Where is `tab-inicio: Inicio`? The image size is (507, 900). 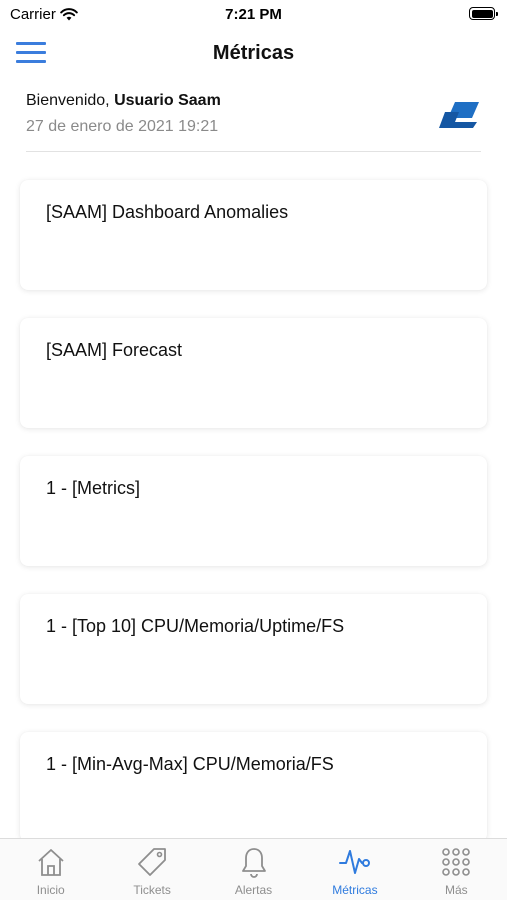
tab-inicio: Inicio is located at coordinates (50, 869).